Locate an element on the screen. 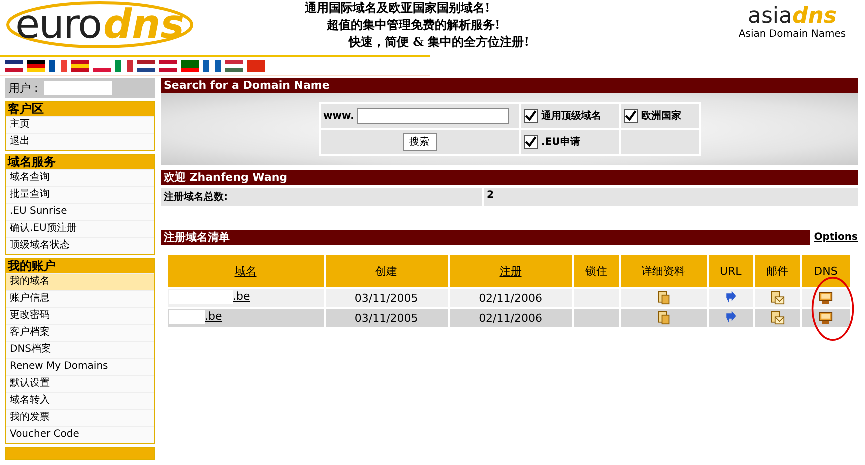 This screenshot has width=865, height=465. slogan-text: 超值的集中管理免费的解析服务! is located at coordinates (414, 25).